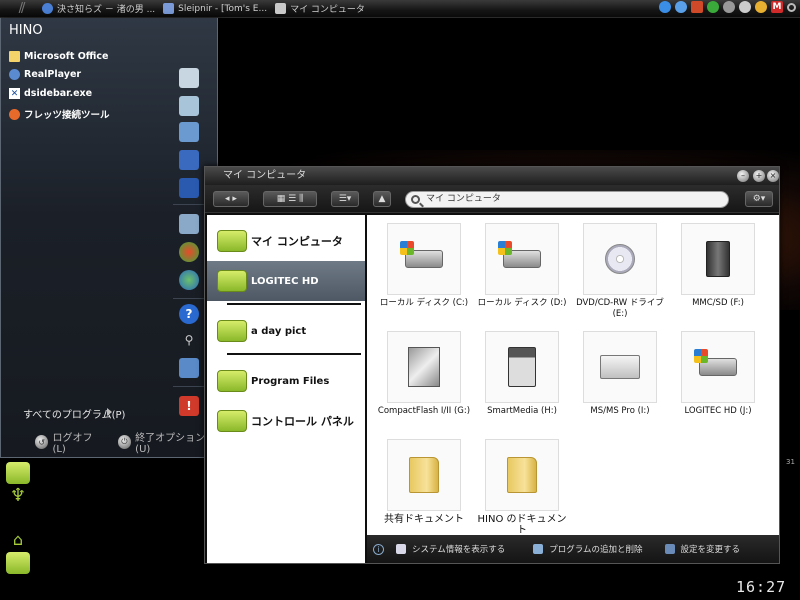 This screenshot has height=600, width=800. Describe the element at coordinates (189, 106) in the screenshot. I see `pictures-icon` at that location.